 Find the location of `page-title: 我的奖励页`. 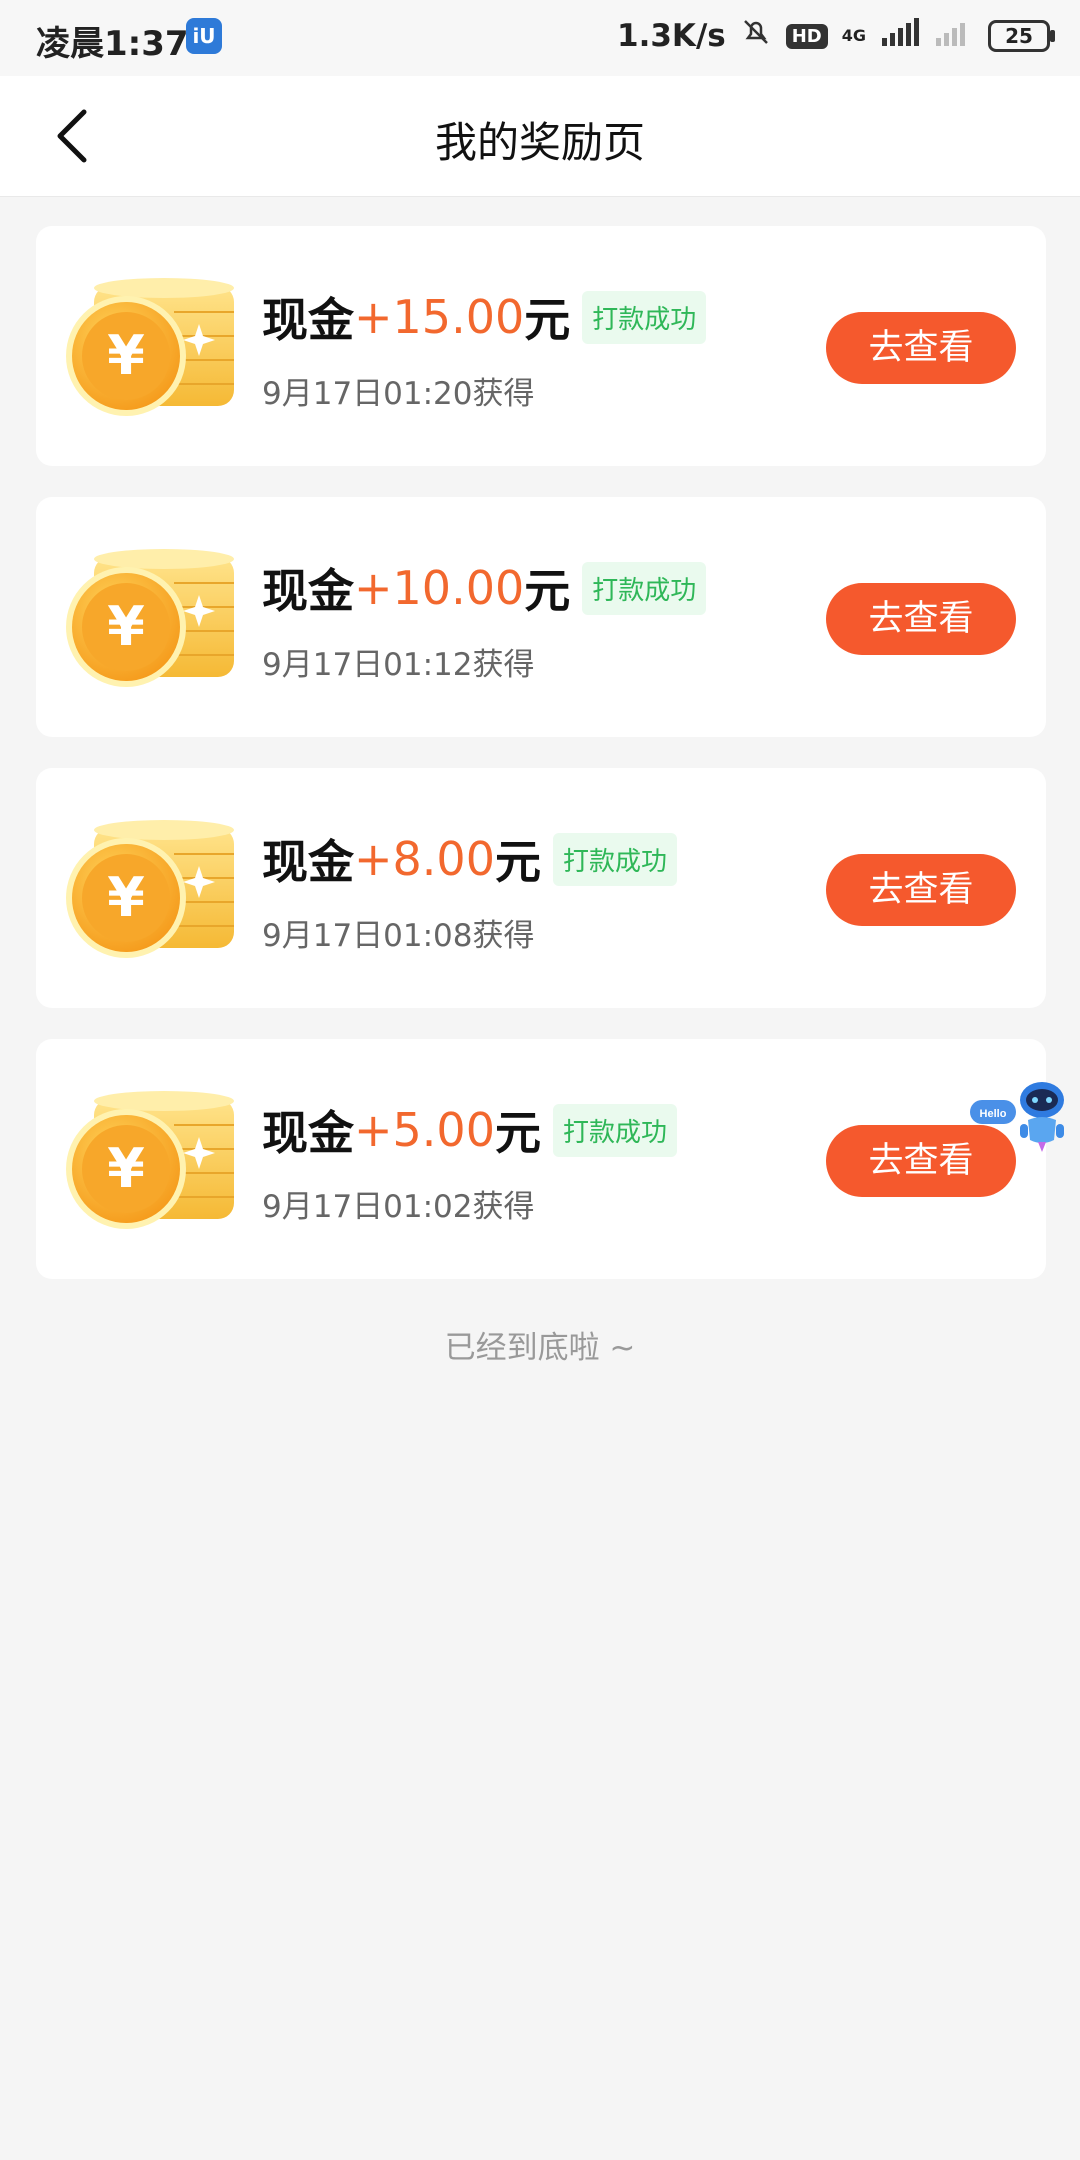

page-title: 我的奖励页 is located at coordinates (539, 142).